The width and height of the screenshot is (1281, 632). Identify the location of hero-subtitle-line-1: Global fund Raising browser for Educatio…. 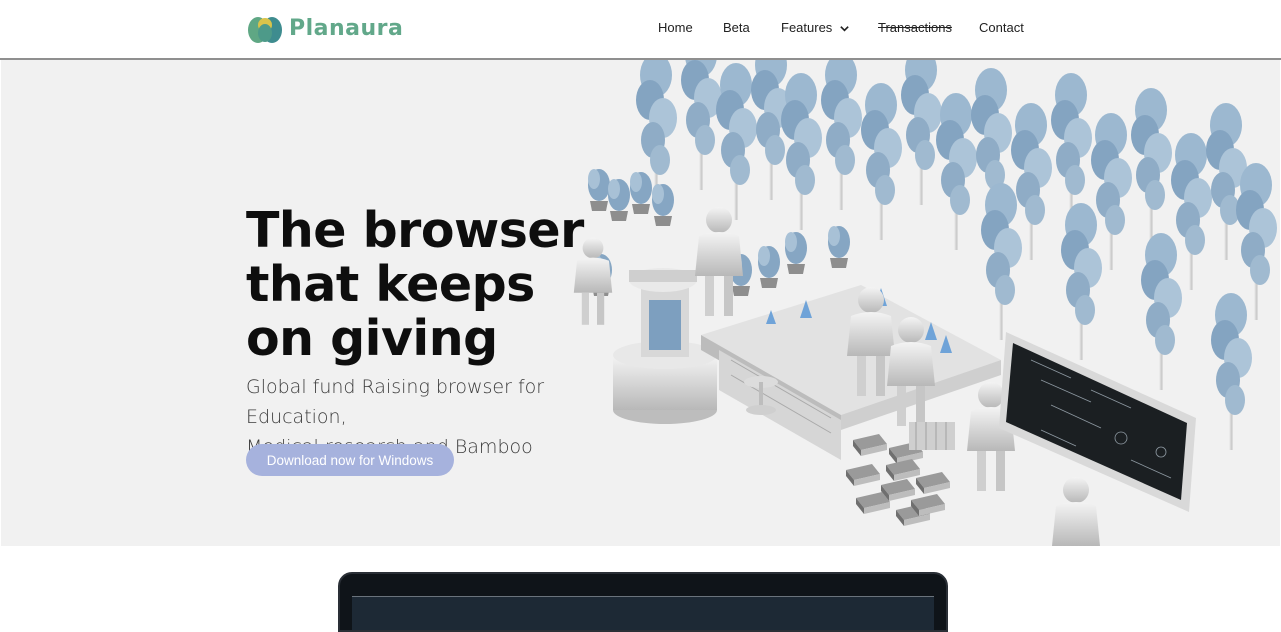
(395, 402).